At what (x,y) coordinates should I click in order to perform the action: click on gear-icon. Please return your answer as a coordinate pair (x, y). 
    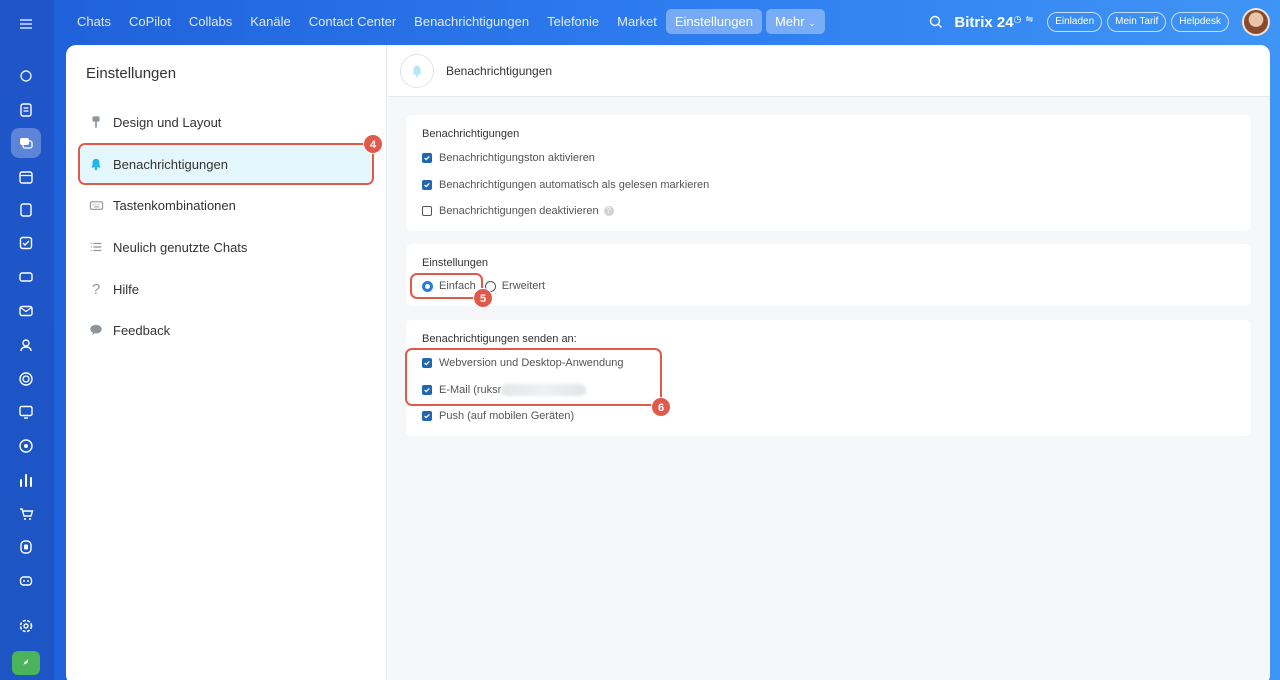
    Looking at the image, I should click on (26, 626).